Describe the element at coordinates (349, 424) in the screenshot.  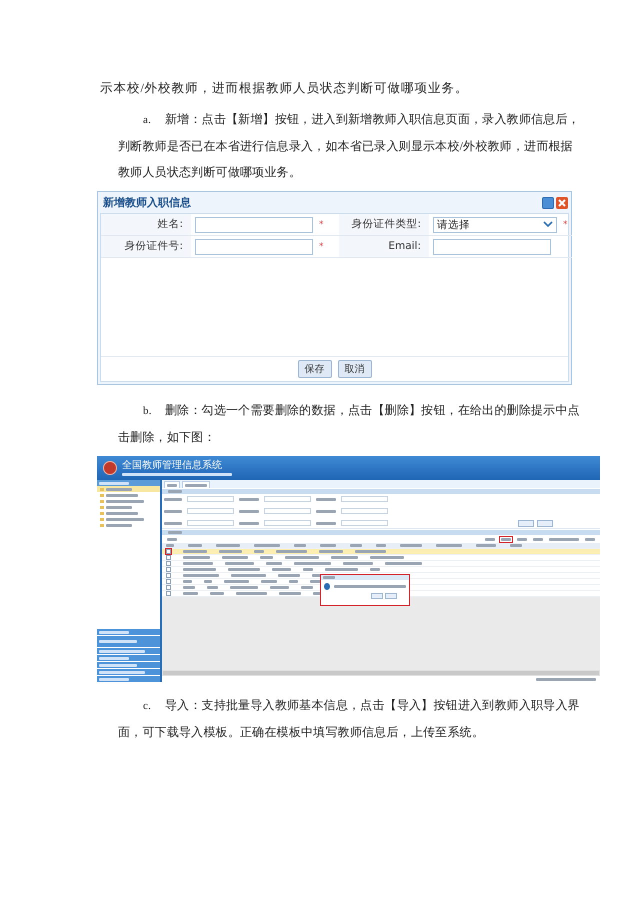
I see `list-item: b. 删除：勾选一个需要删除的数据，点击【删除】按钮，在给出的删除提示中点击删除，如下图：` at that location.